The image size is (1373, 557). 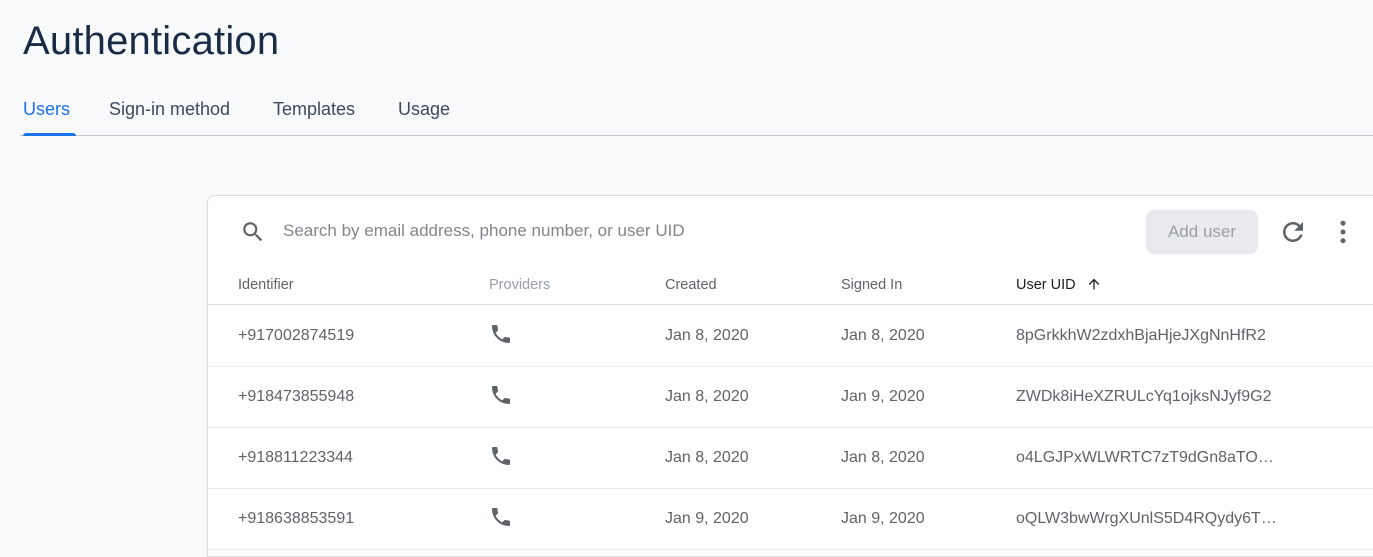 What do you see at coordinates (296, 335) in the screenshot?
I see `cell-identifier: +917002874519` at bounding box center [296, 335].